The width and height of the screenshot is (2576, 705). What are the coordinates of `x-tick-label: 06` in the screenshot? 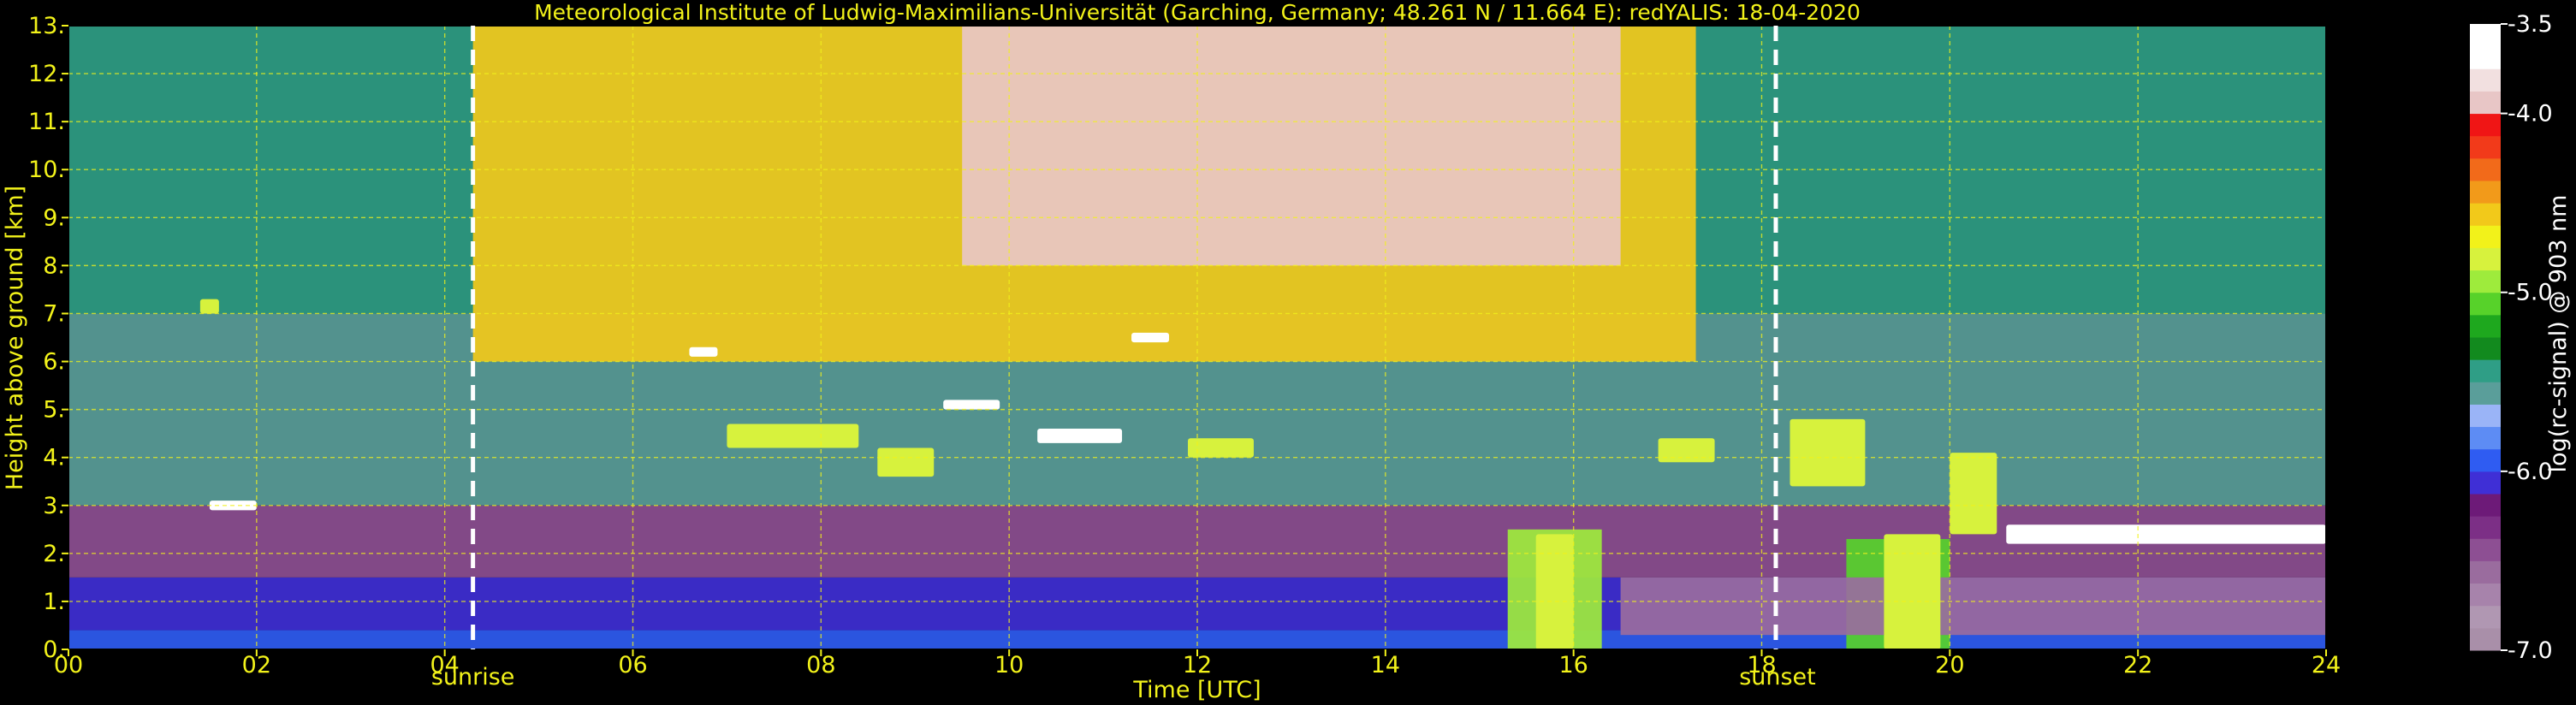 It's located at (632, 665).